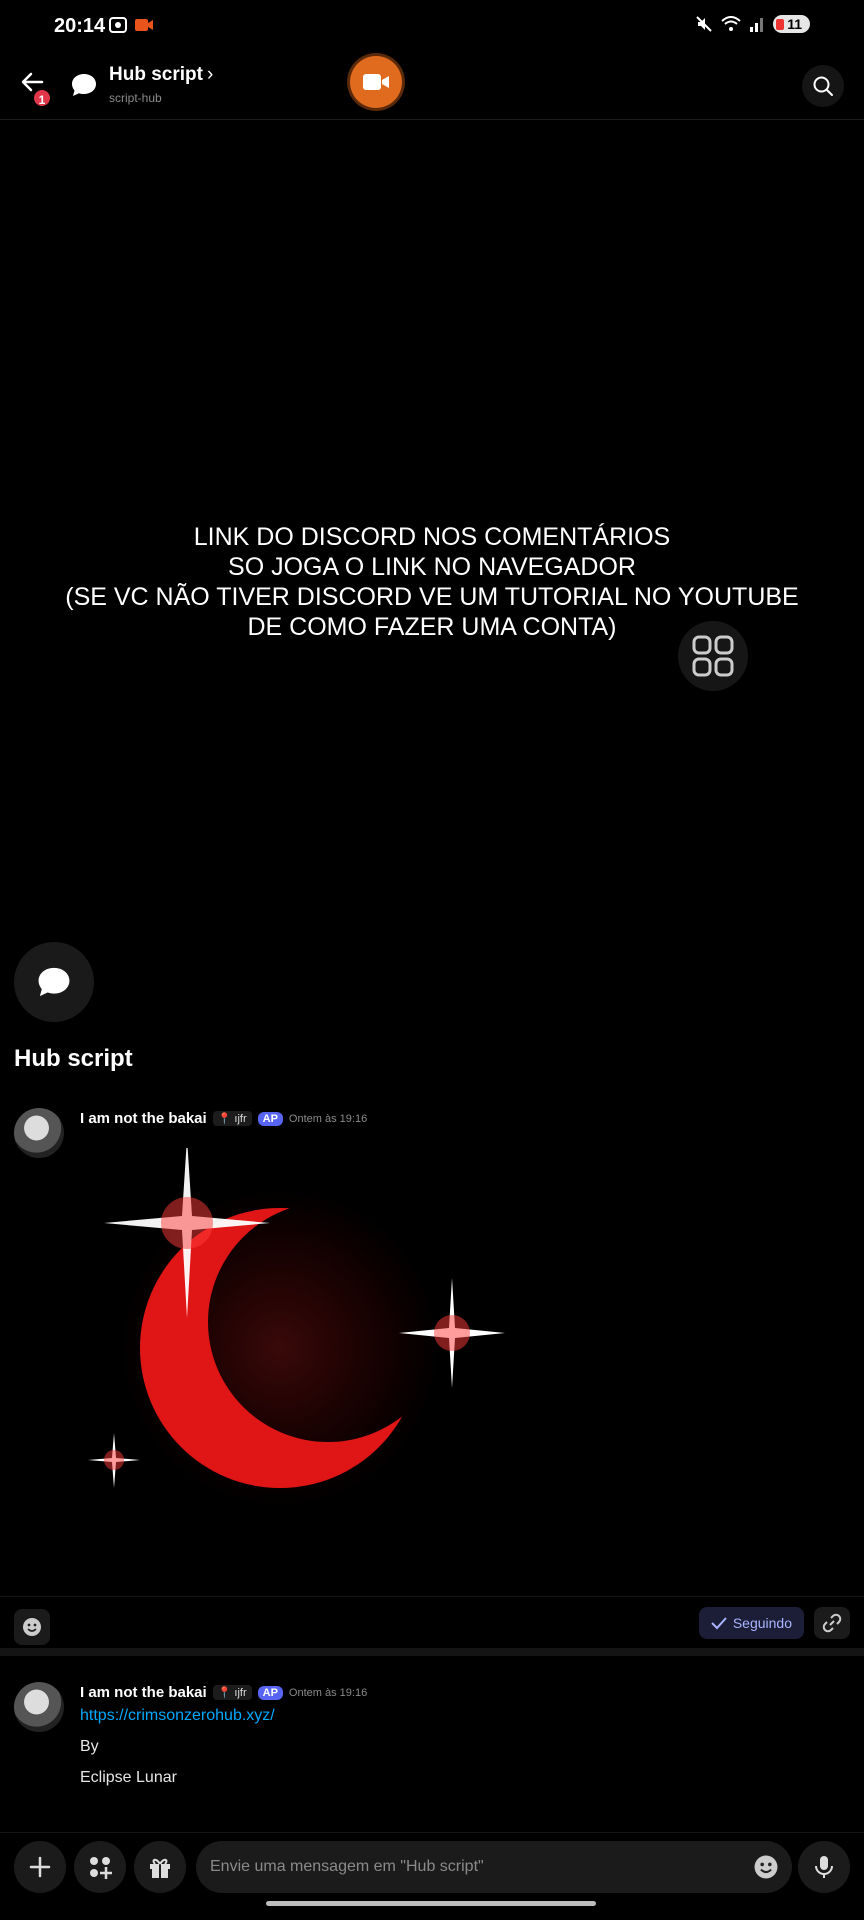 The width and height of the screenshot is (864, 1920). I want to click on video-call-button, so click(376, 82).